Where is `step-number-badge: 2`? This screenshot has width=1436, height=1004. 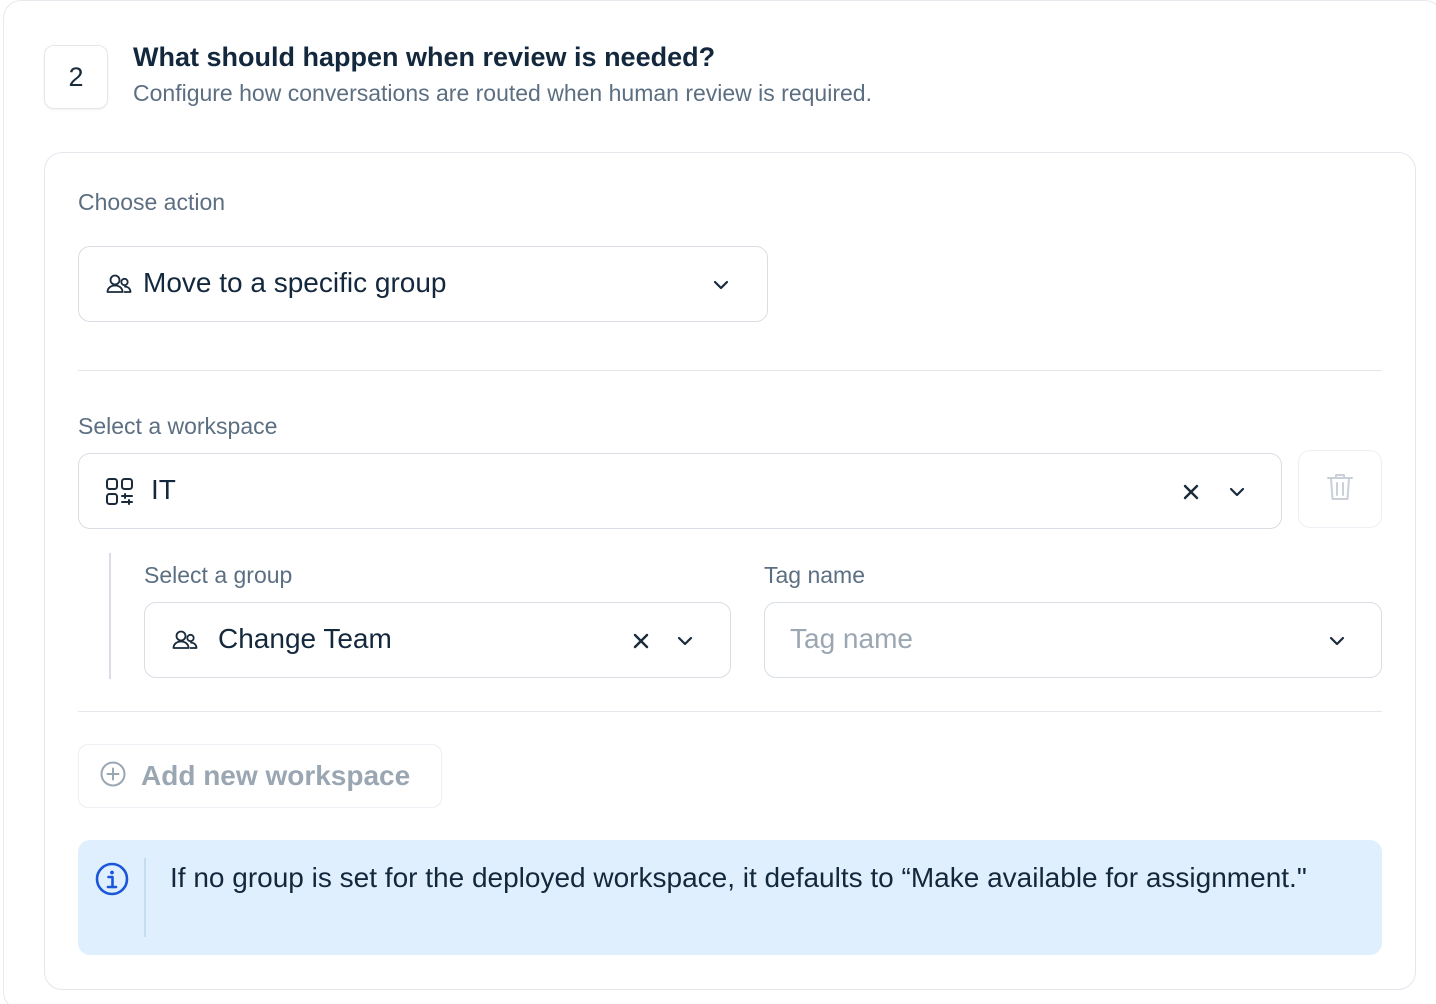
step-number-badge: 2 is located at coordinates (76, 77).